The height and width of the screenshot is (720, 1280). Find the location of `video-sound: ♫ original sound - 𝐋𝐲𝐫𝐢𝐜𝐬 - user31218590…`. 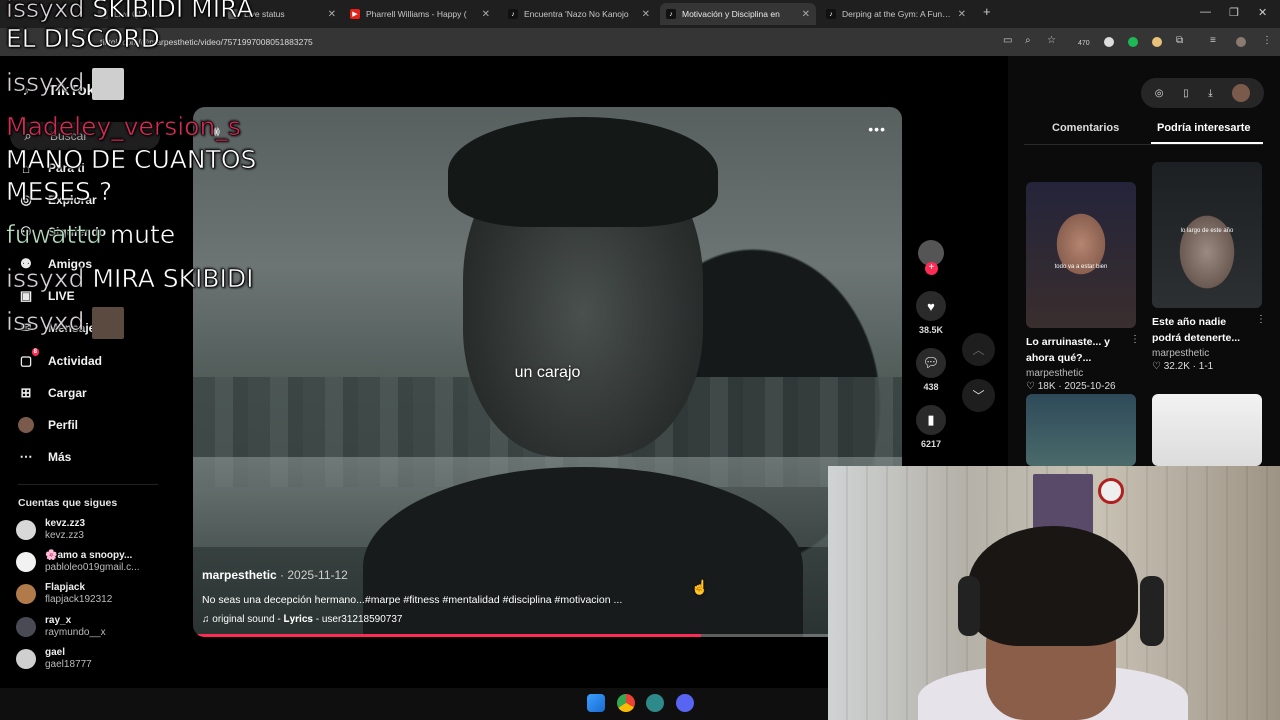

video-sound: ♫ original sound - 𝐋𝐲𝐫𝐢𝐜𝐬 - user31218590… is located at coordinates (302, 619).